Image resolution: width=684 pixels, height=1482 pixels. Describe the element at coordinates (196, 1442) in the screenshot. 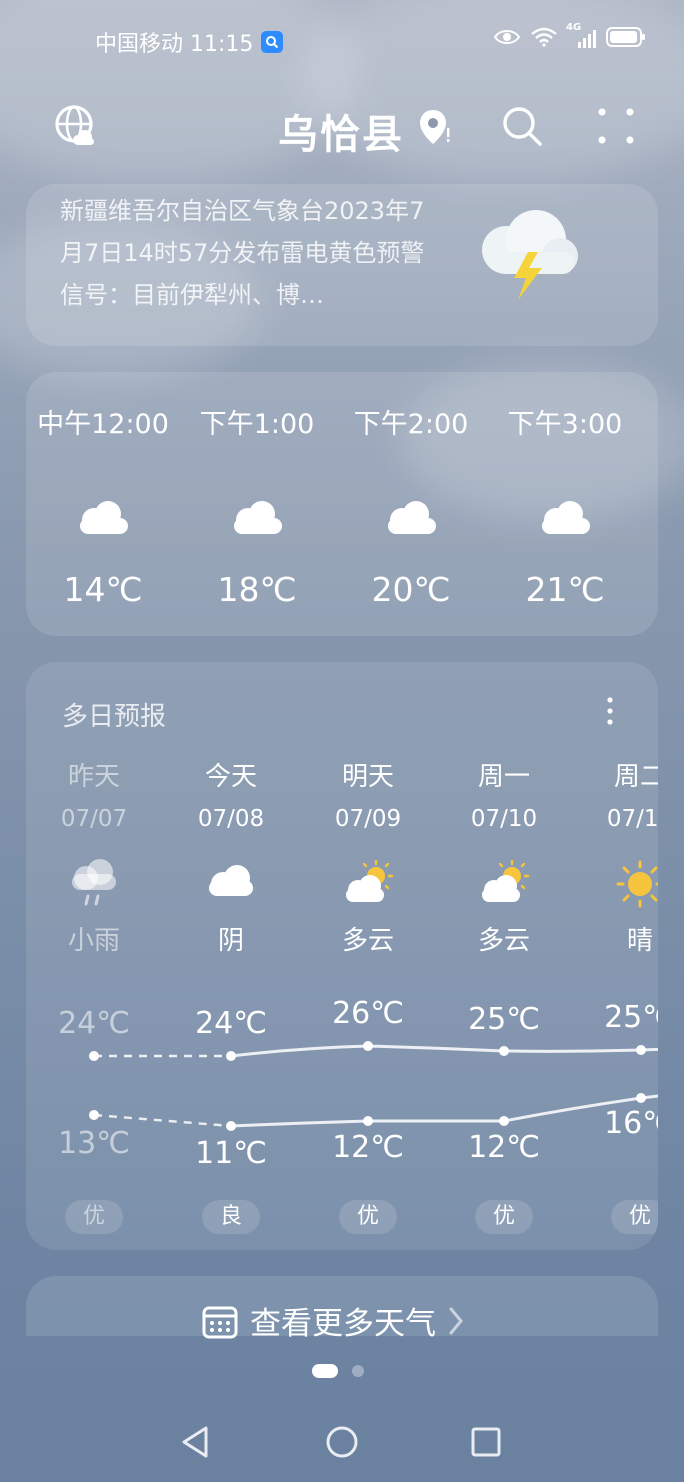

I see `back-icon` at that location.